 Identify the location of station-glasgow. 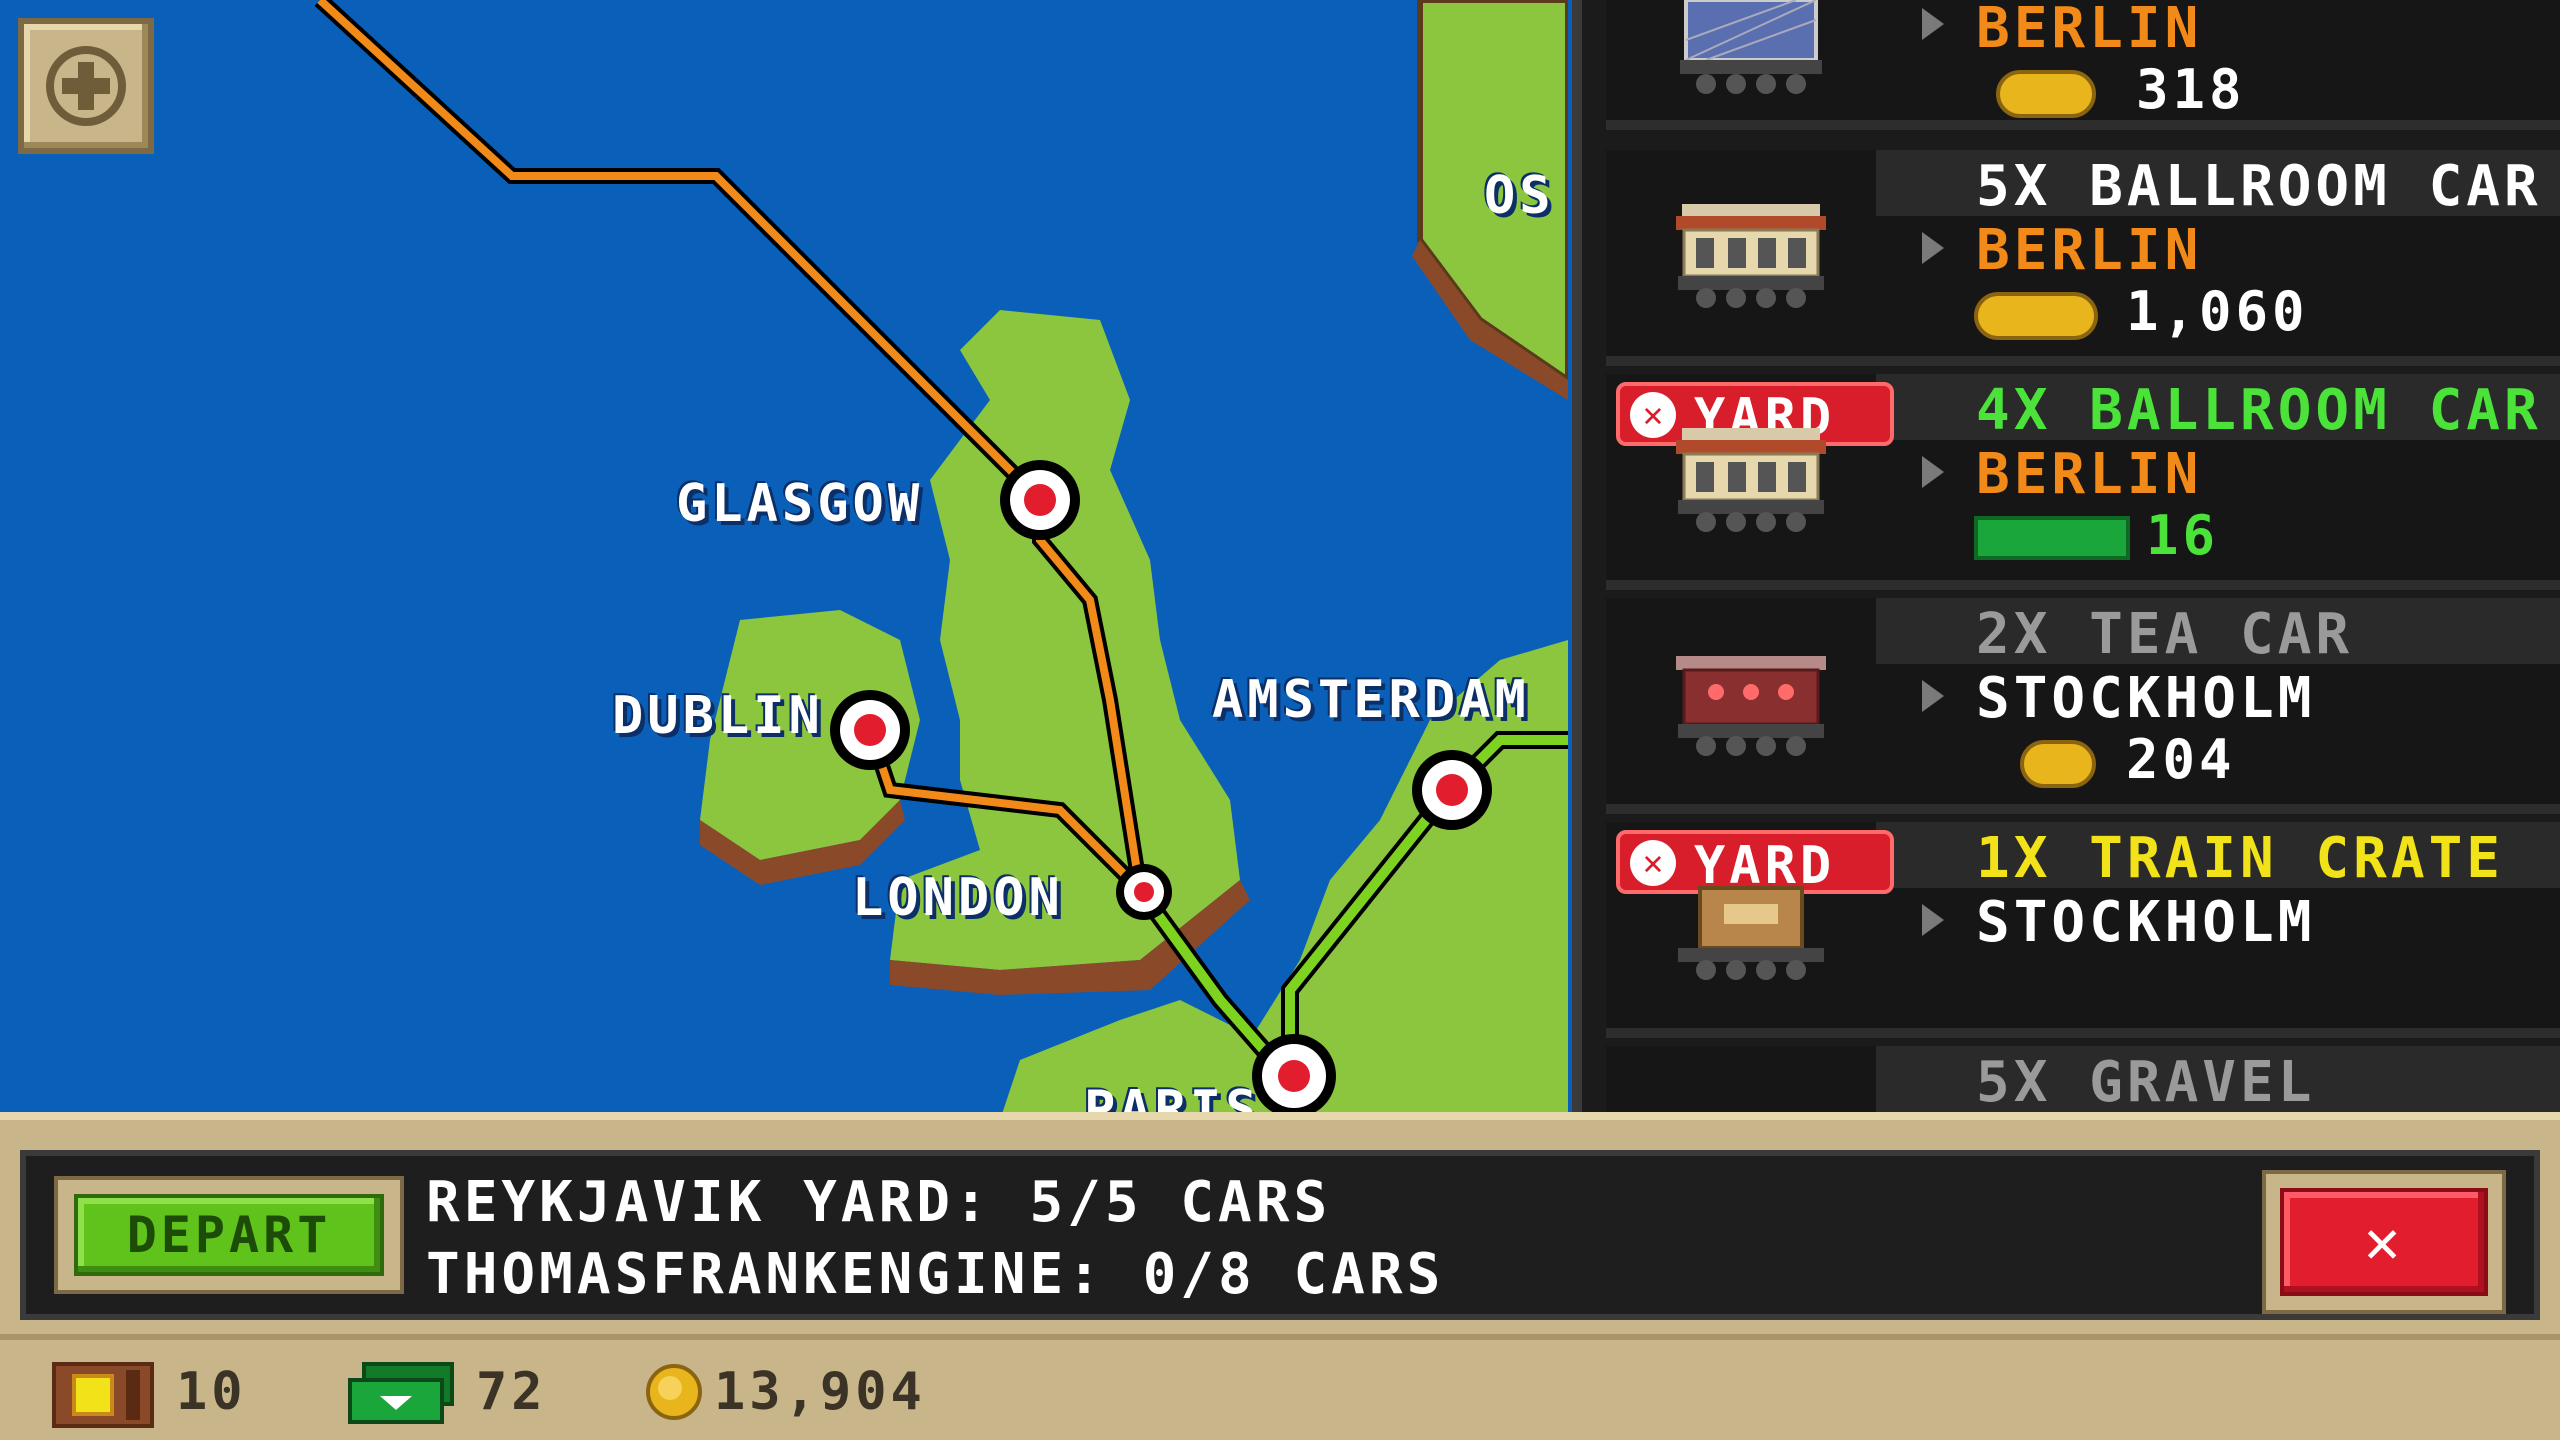
(1040, 500).